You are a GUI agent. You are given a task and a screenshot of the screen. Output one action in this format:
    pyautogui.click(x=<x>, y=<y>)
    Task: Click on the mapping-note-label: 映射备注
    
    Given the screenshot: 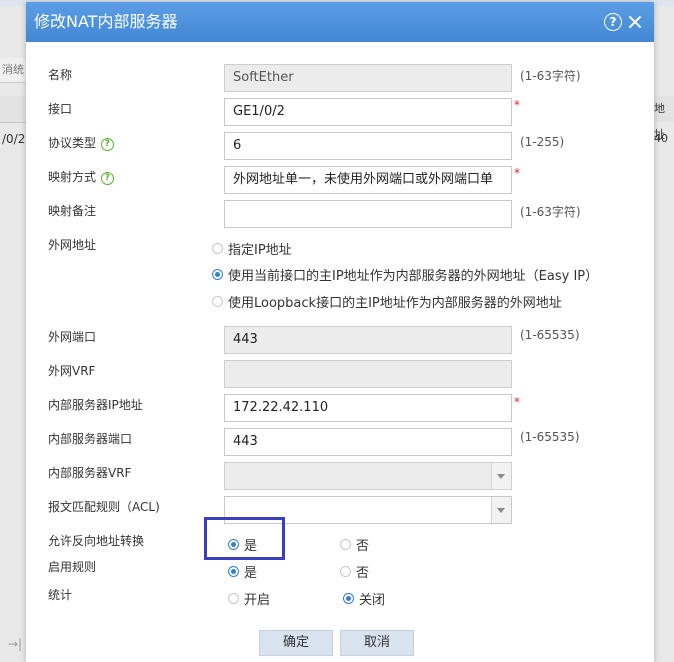 What is the action you would take?
    pyautogui.click(x=72, y=211)
    